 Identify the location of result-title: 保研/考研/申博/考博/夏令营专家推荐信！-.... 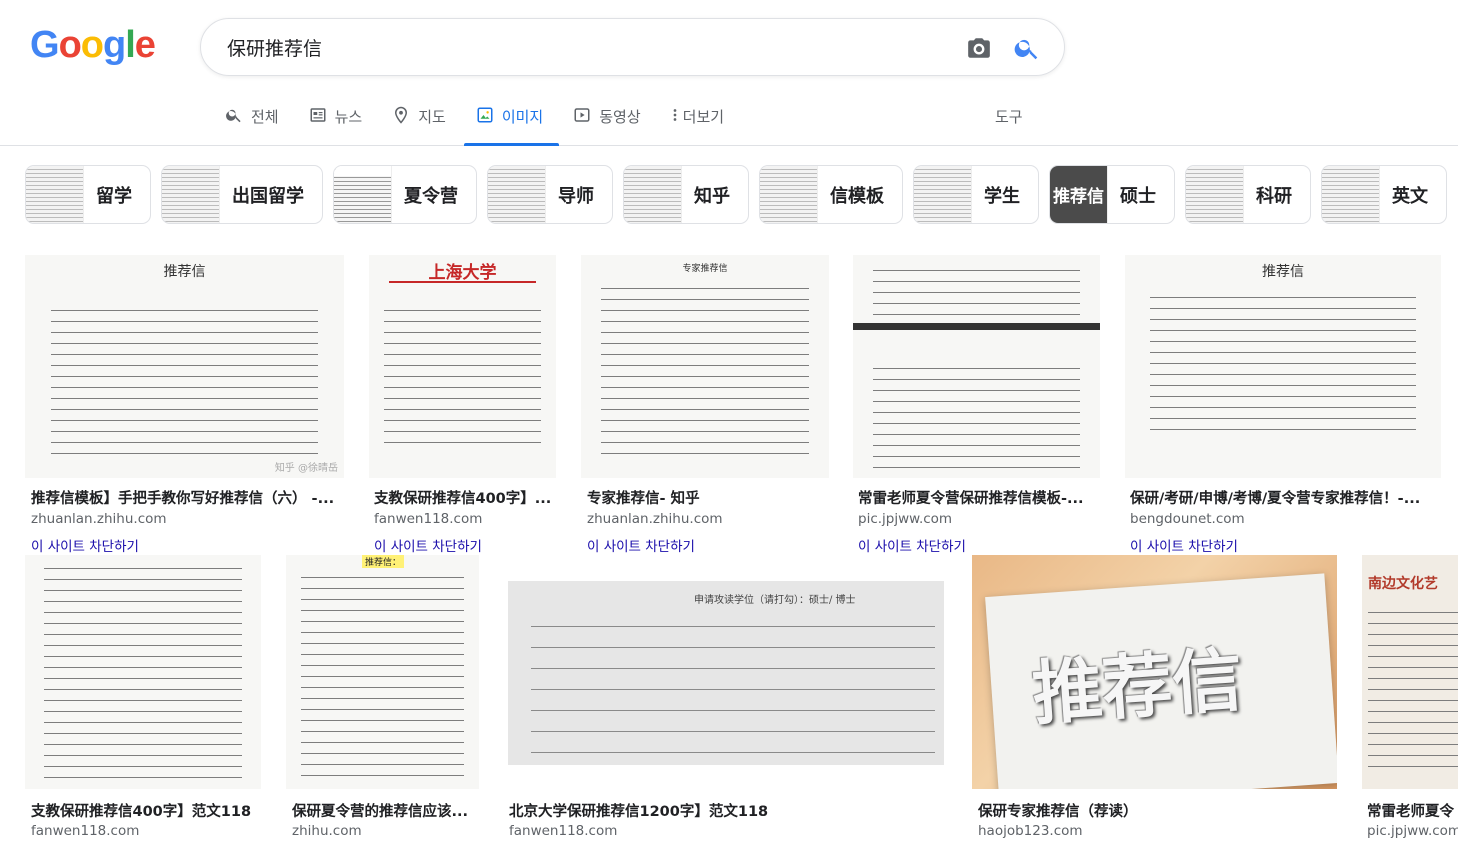
(1282, 497).